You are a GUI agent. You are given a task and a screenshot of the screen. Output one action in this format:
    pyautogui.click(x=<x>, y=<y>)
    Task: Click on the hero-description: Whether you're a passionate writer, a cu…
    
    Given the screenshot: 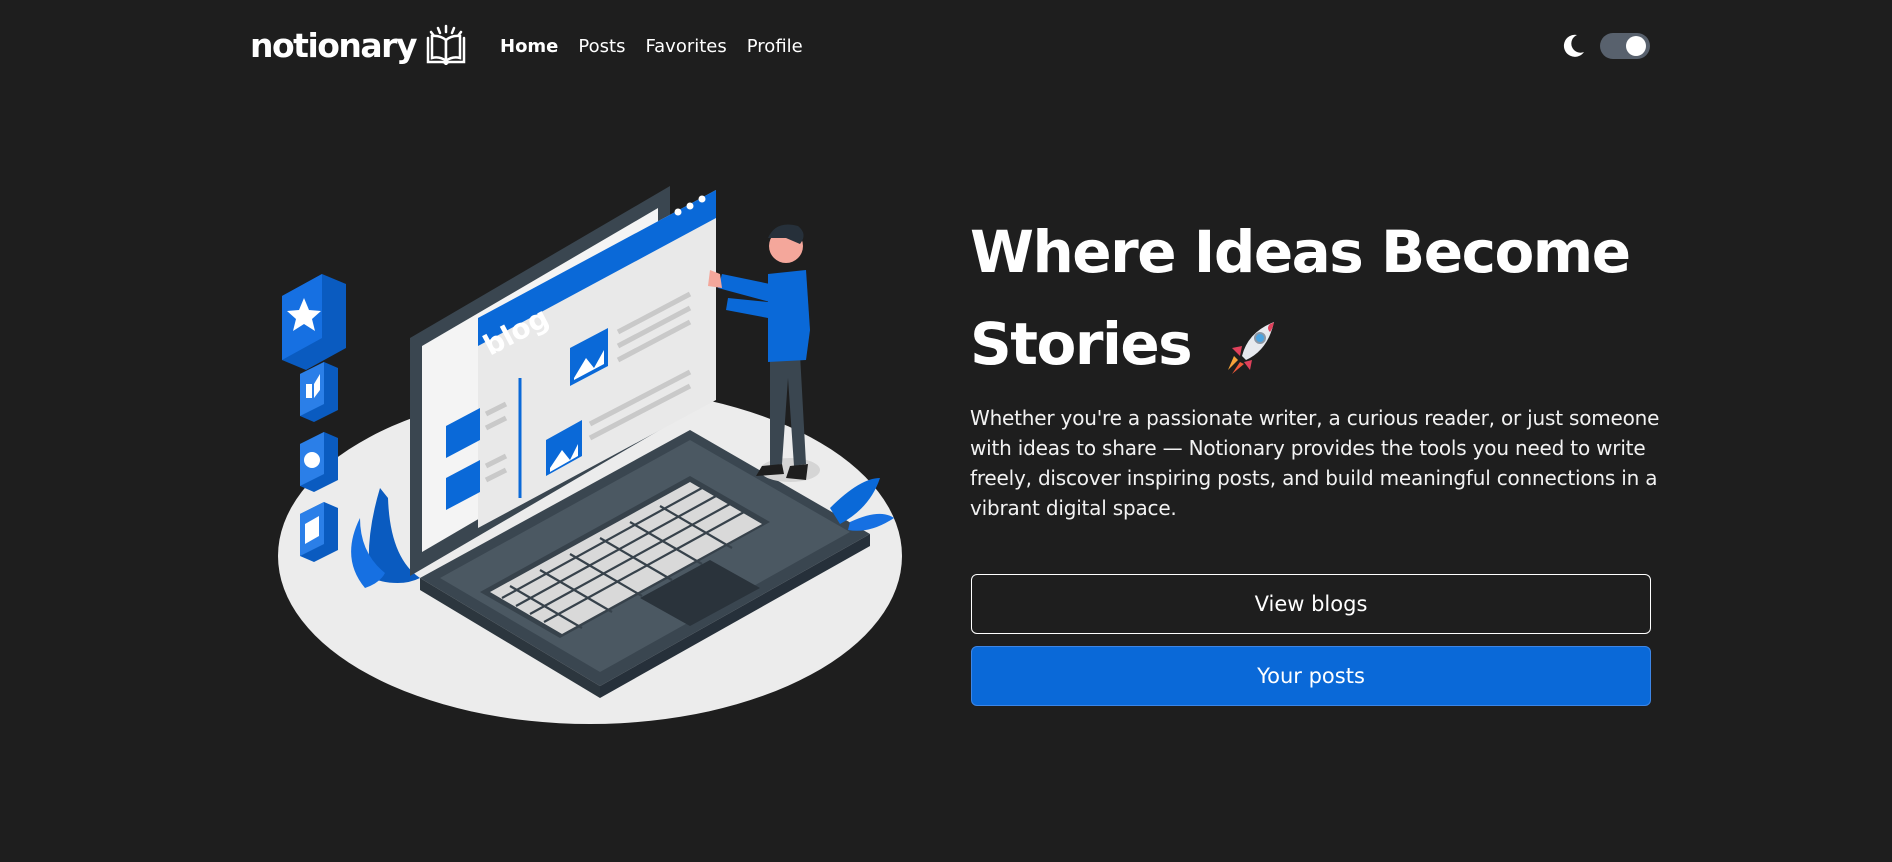 What is the action you would take?
    pyautogui.click(x=1315, y=463)
    